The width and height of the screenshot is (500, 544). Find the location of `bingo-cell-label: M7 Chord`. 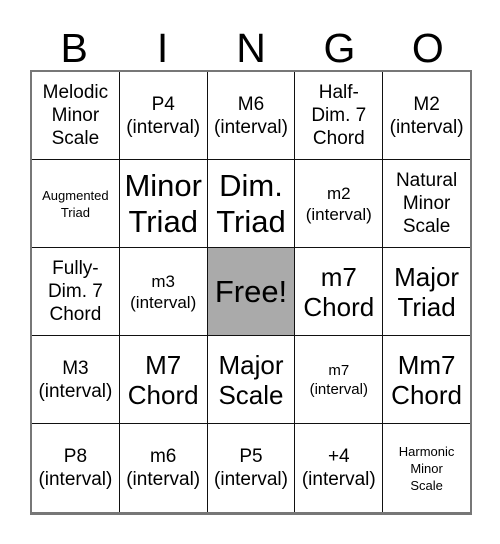

bingo-cell-label: M7 Chord is located at coordinates (163, 379).